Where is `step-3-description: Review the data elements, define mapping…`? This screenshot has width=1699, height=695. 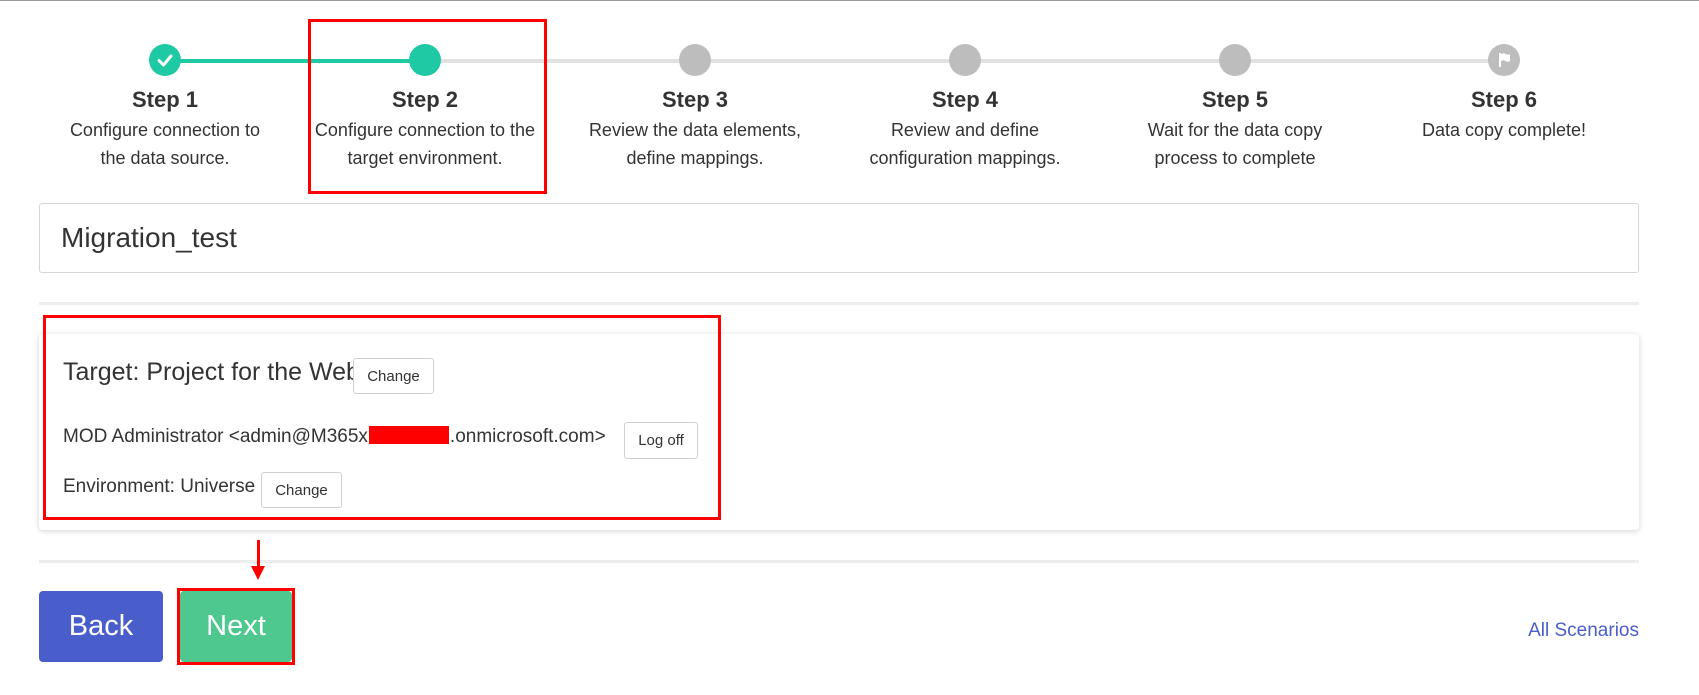
step-3-description: Review the data elements, define mapping… is located at coordinates (695, 144).